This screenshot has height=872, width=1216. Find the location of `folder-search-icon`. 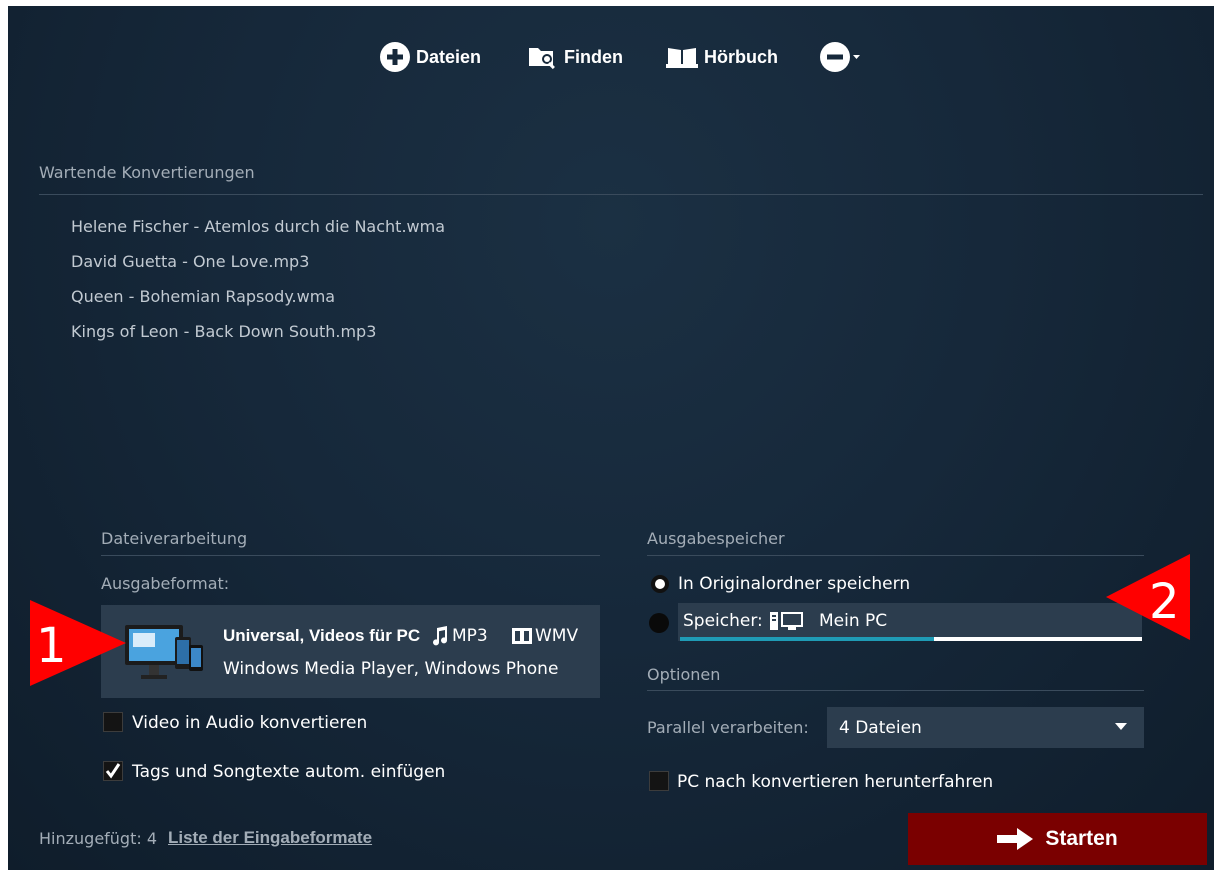

folder-search-icon is located at coordinates (542, 59).